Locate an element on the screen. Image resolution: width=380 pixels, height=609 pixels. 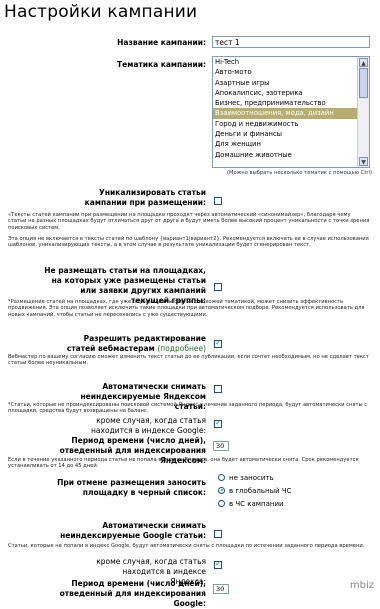
radio-label: в глобальный ЧС is located at coordinates (260, 491).